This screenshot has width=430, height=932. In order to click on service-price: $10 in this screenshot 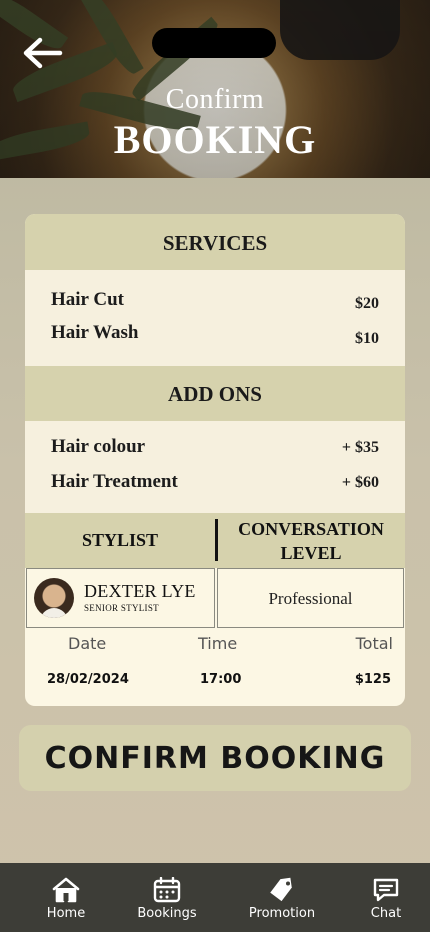, I will do `click(367, 338)`.